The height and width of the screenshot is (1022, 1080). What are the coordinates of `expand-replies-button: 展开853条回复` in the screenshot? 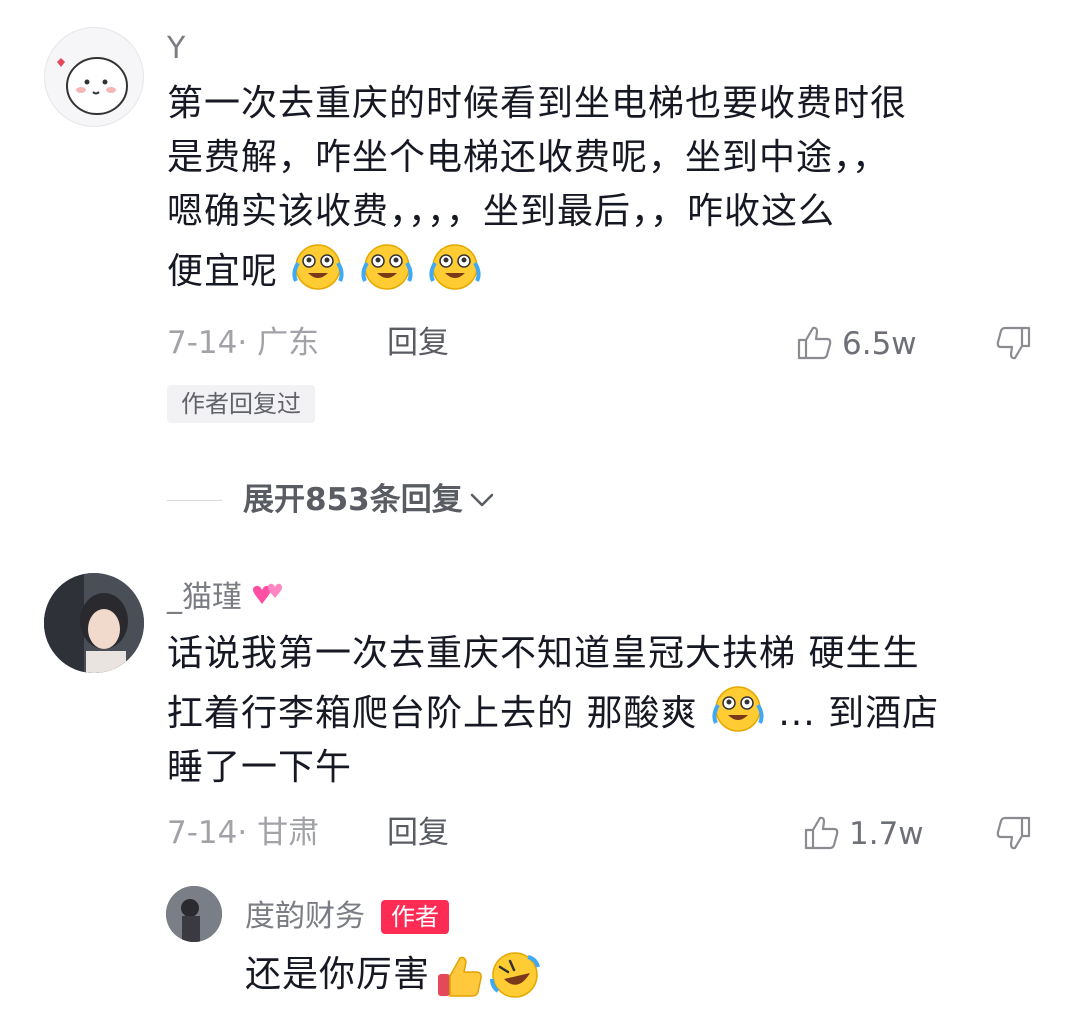 It's located at (370, 500).